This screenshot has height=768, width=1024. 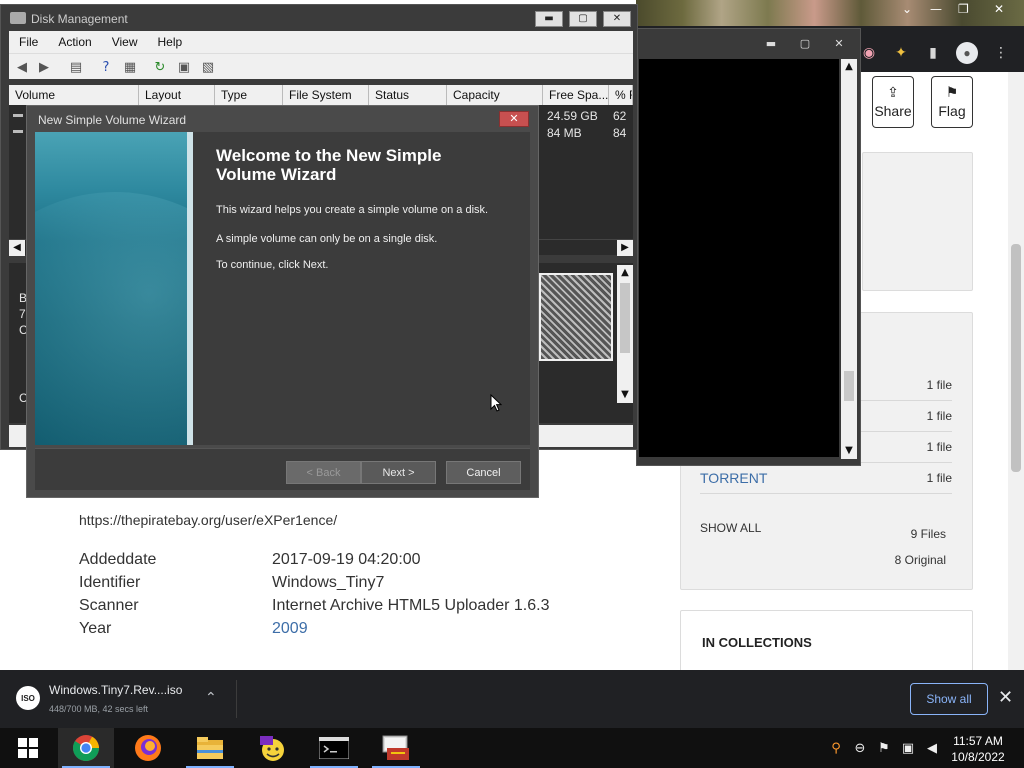 What do you see at coordinates (901, 53) in the screenshot?
I see `puzzle-icon: ✦` at bounding box center [901, 53].